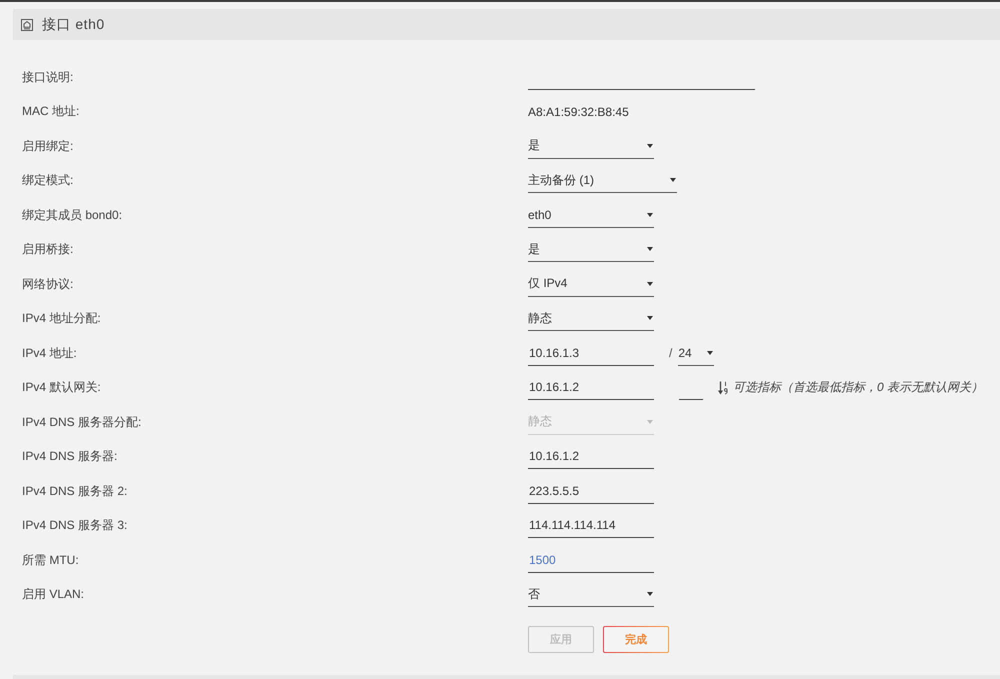 This screenshot has height=679, width=1000. Describe the element at coordinates (48, 284) in the screenshot. I see `field-label: 网络协议:` at that location.